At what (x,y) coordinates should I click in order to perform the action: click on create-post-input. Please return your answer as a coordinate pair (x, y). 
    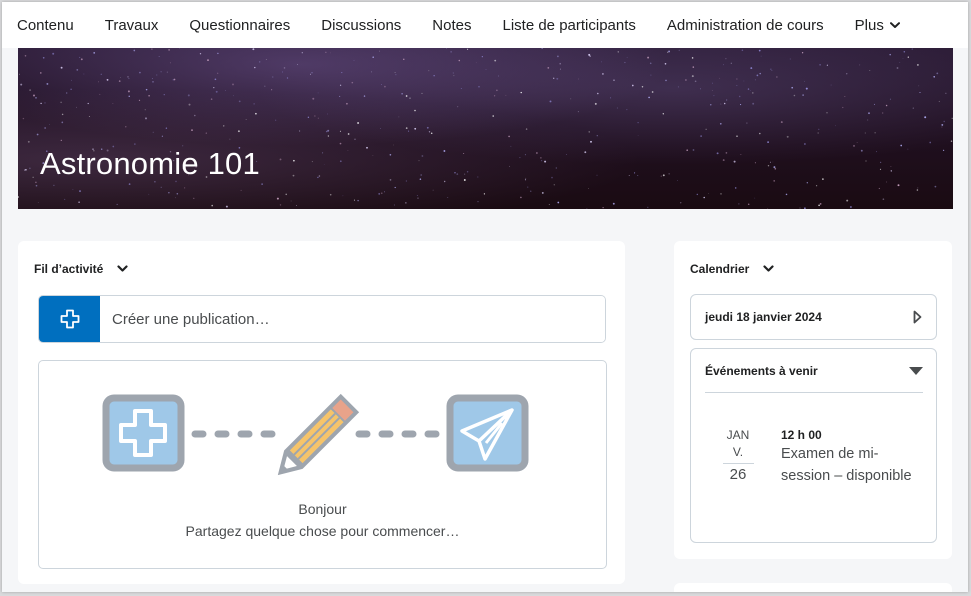
    Looking at the image, I should click on (352, 319).